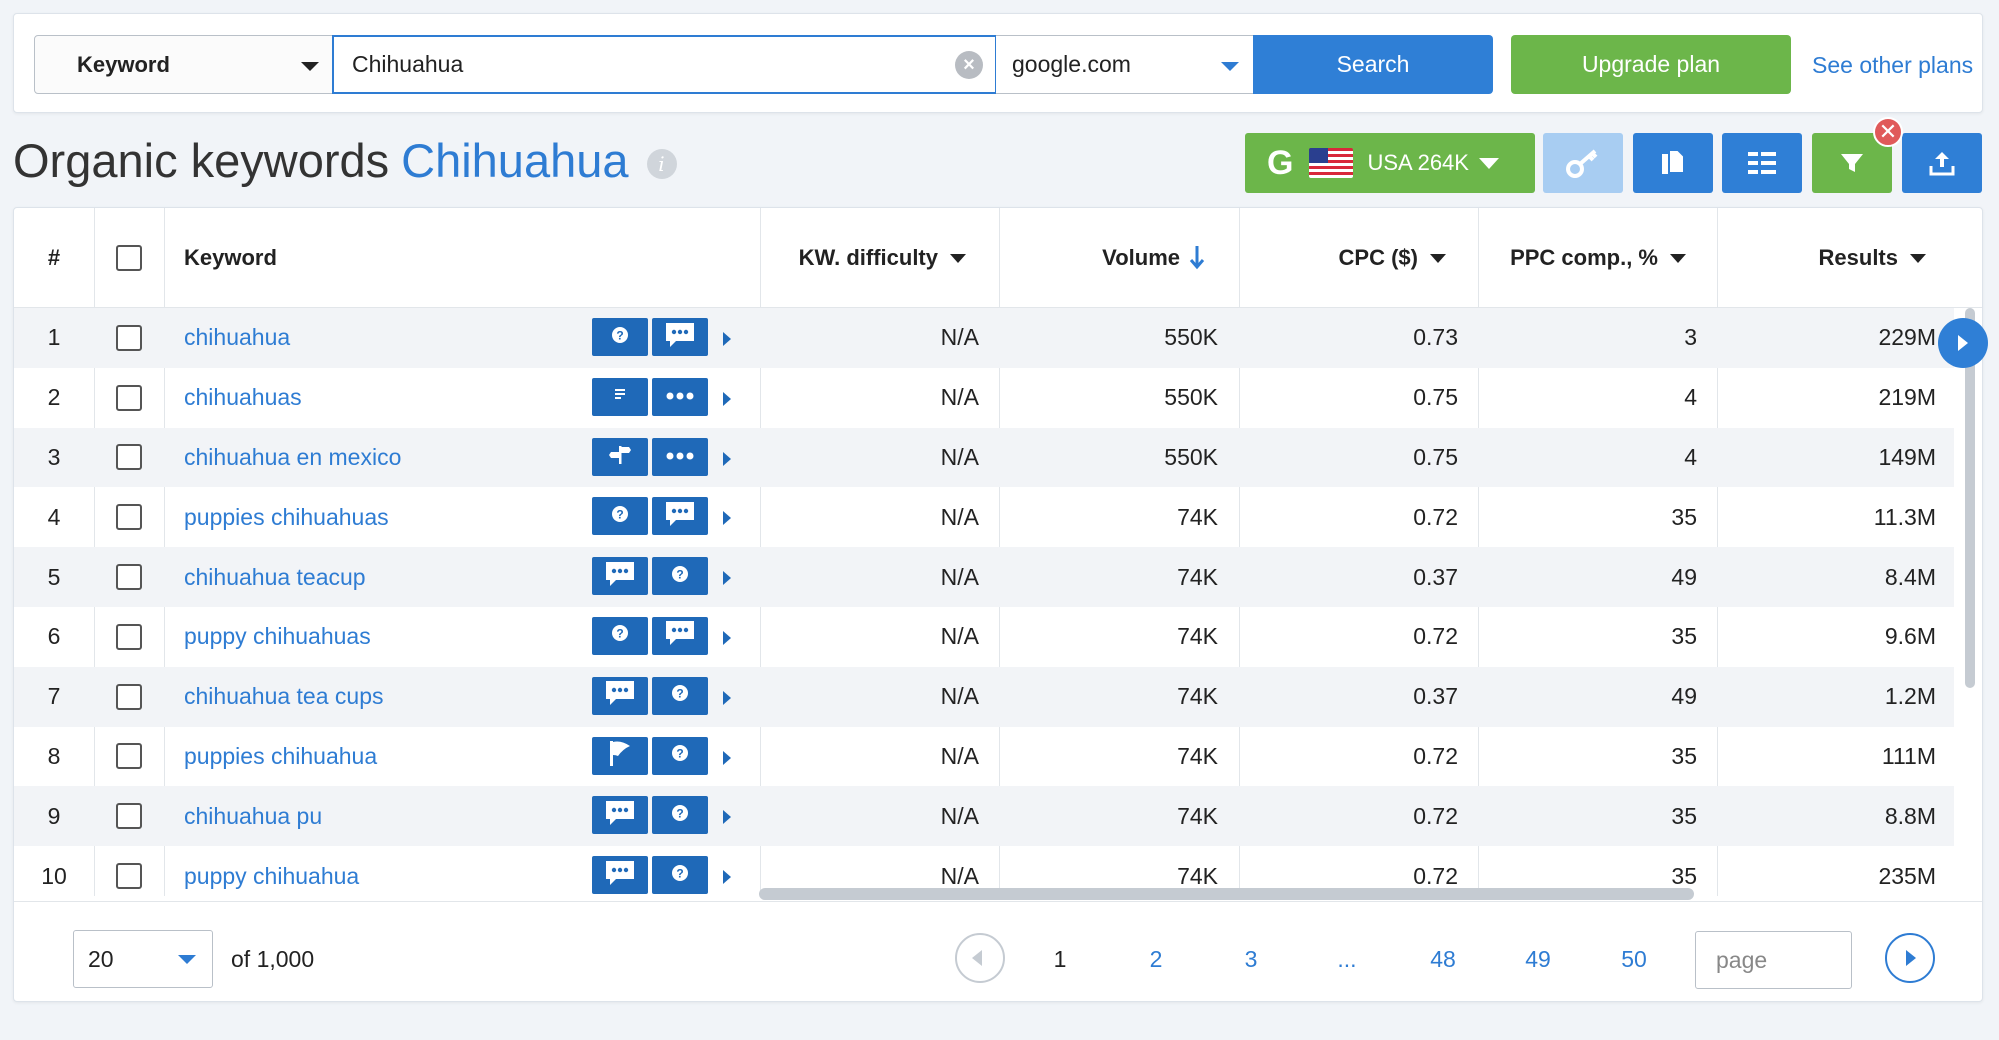 The height and width of the screenshot is (1040, 1999). What do you see at coordinates (243, 397) in the screenshot?
I see `keyword-link: chihuahuas` at bounding box center [243, 397].